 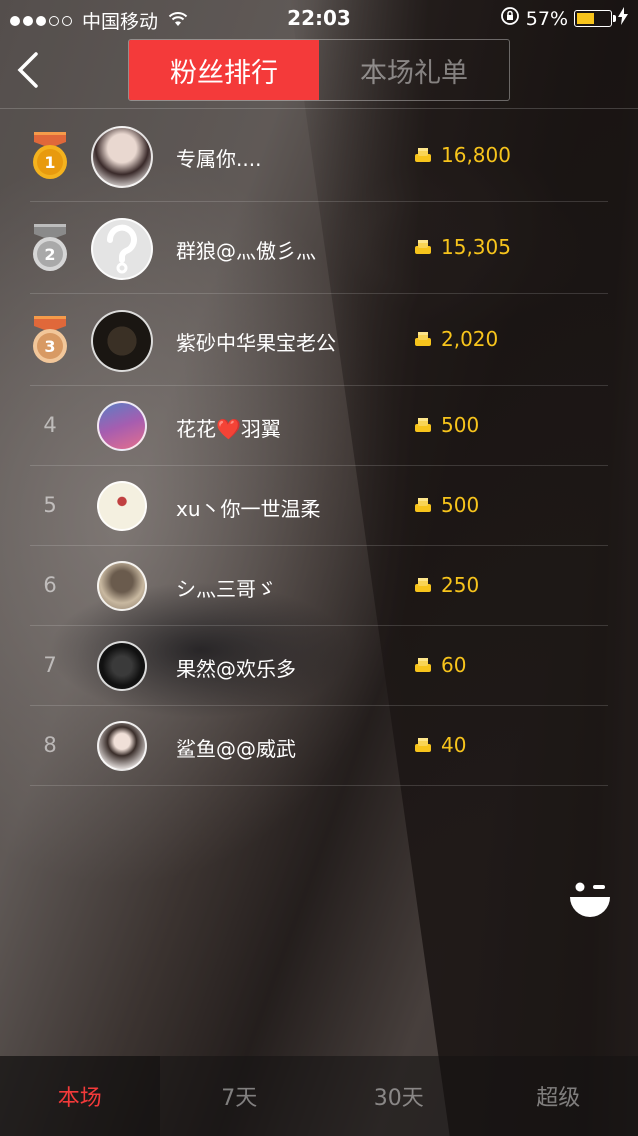 I want to click on status-right: 57%, so click(x=564, y=18).